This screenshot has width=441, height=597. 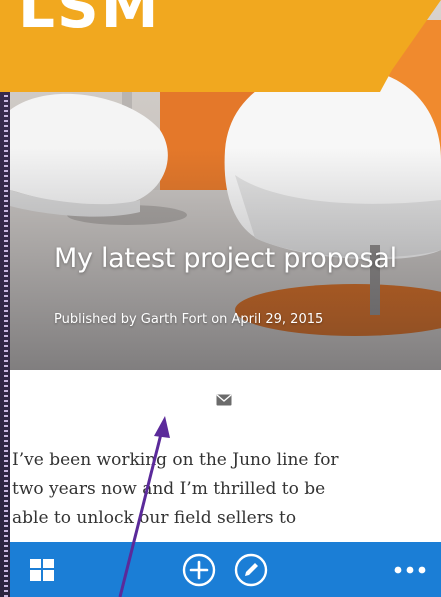 I want to click on banner-text: LSM, so click(x=89, y=20).